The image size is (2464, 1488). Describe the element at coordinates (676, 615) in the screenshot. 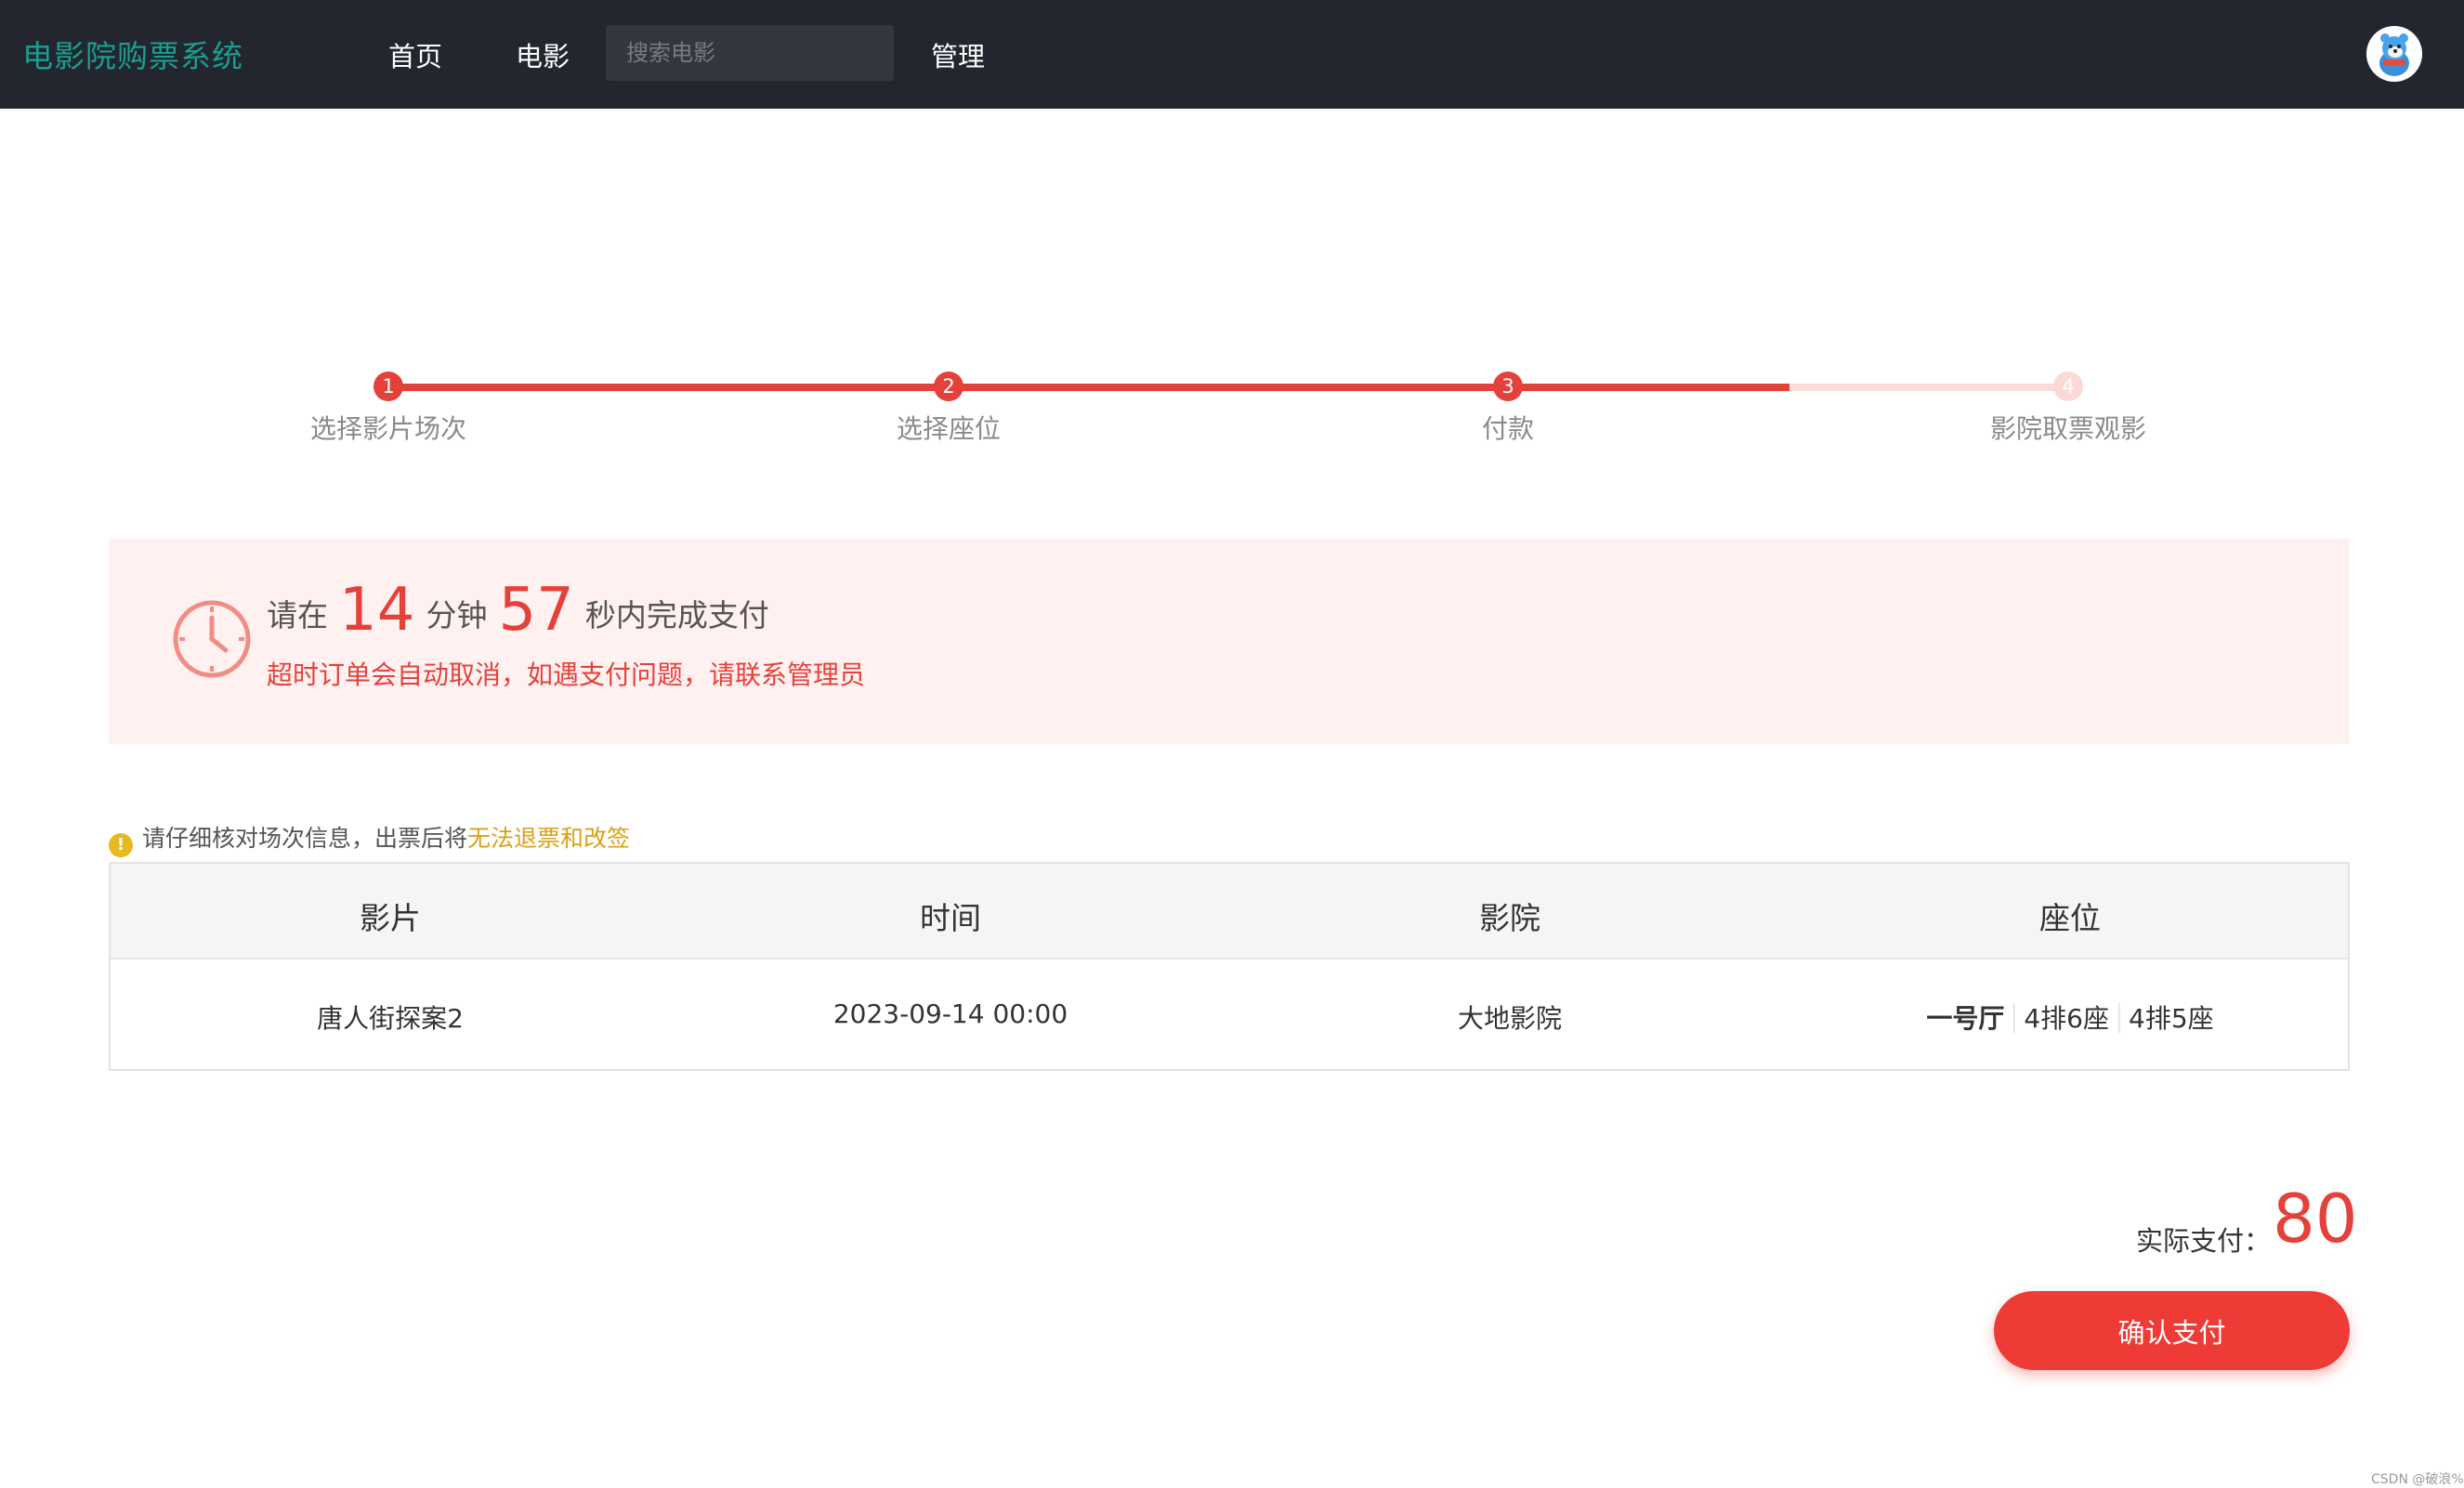

I see `countdown-suffix: 秒内完成支付` at that location.